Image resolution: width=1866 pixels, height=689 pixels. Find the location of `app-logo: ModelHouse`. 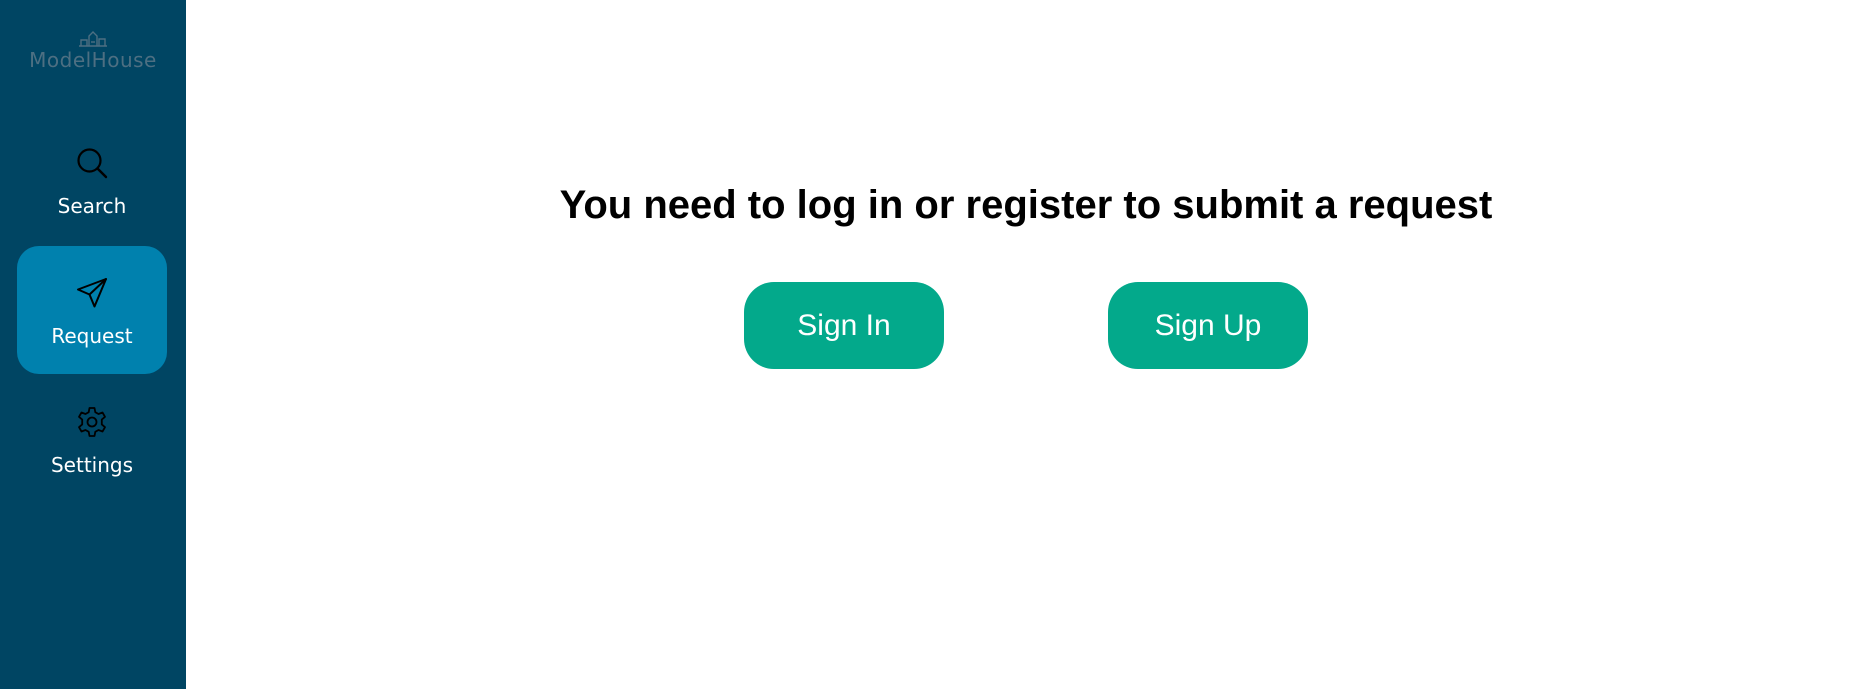

app-logo: ModelHouse is located at coordinates (93, 55).